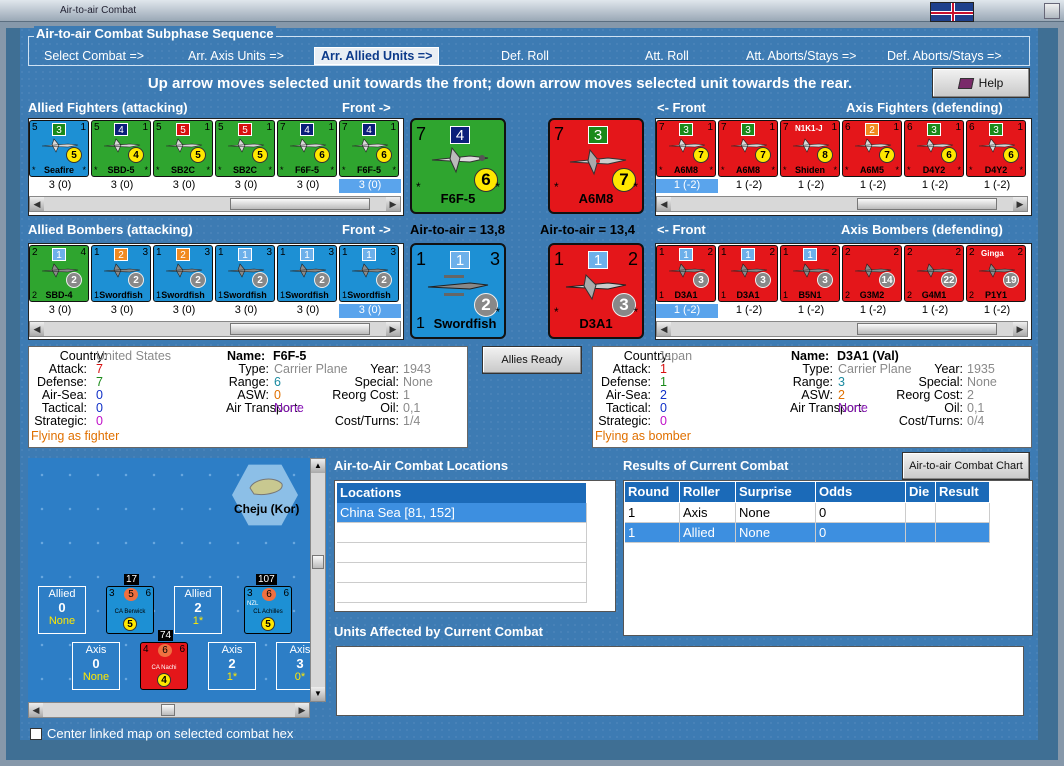 The width and height of the screenshot is (1064, 766). What do you see at coordinates (96, 666) in the screenshot?
I see `axis-box-1: Axis 0 None` at bounding box center [96, 666].